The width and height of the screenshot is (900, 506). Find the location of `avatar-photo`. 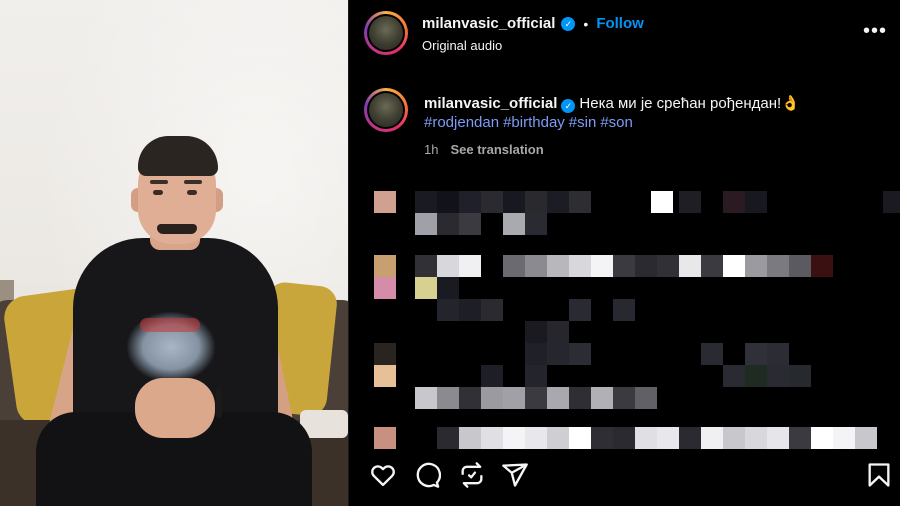

avatar-photo is located at coordinates (386, 33).